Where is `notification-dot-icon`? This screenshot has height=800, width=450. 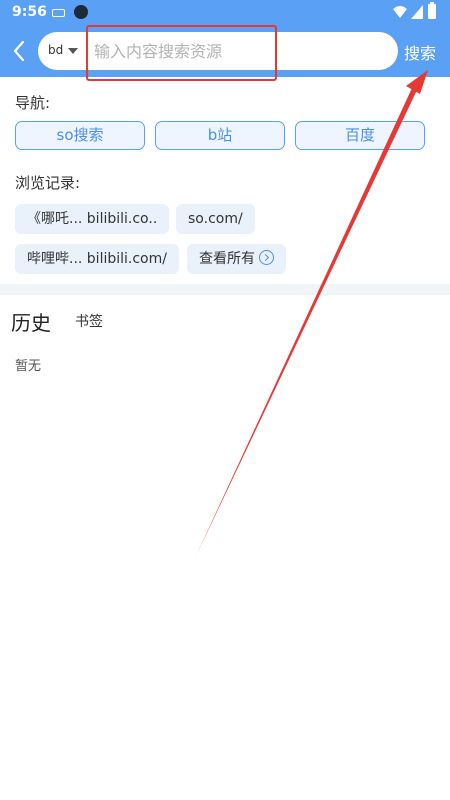 notification-dot-icon is located at coordinates (81, 12).